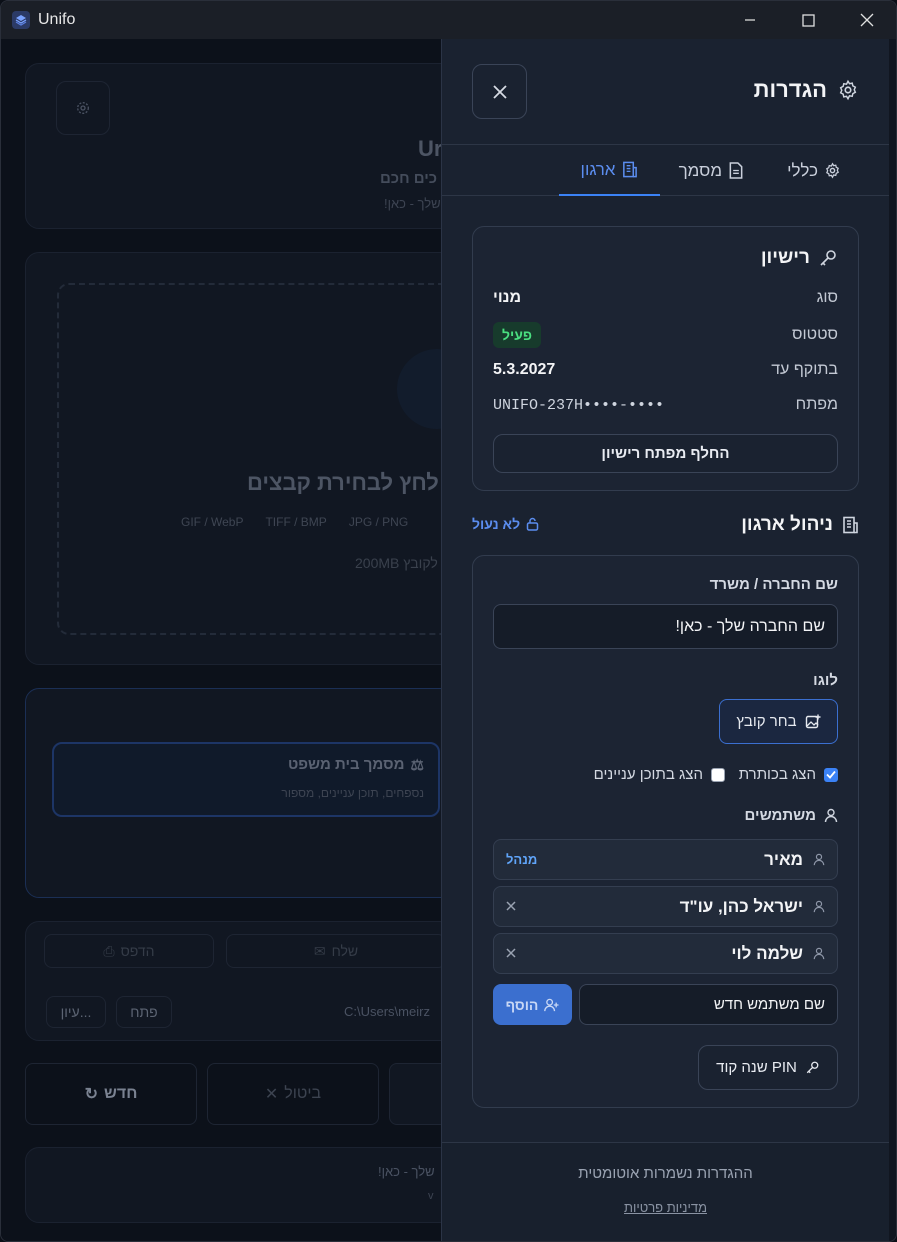 The width and height of the screenshot is (897, 1242). I want to click on close-window-button, so click(867, 20).